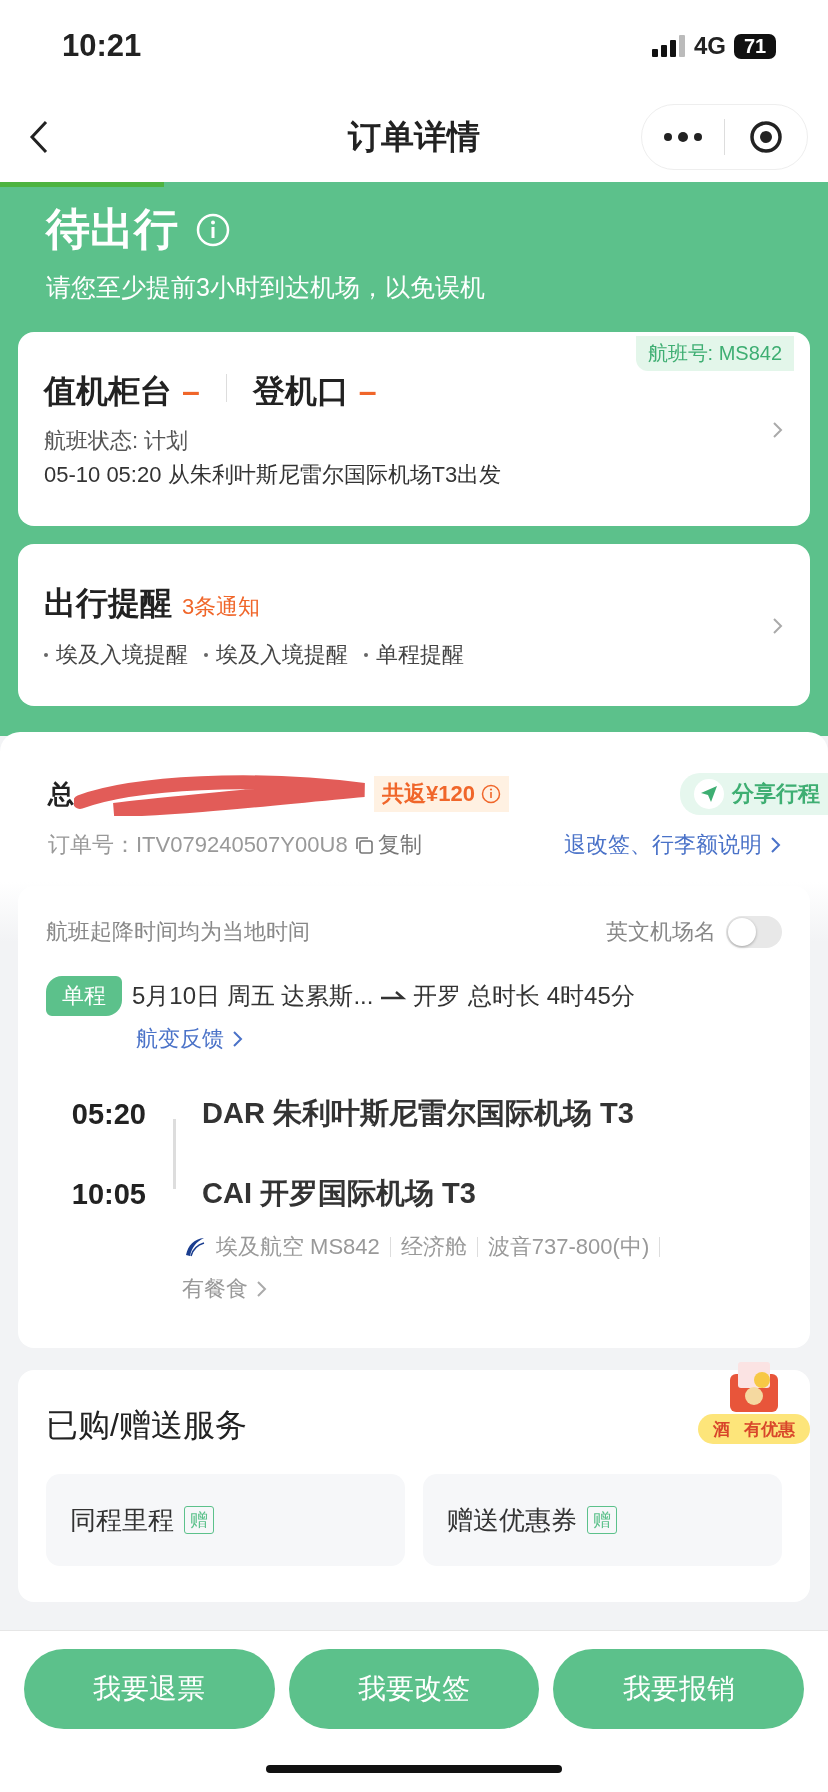  Describe the element at coordinates (363, 845) in the screenshot. I see `copy-icon` at that location.